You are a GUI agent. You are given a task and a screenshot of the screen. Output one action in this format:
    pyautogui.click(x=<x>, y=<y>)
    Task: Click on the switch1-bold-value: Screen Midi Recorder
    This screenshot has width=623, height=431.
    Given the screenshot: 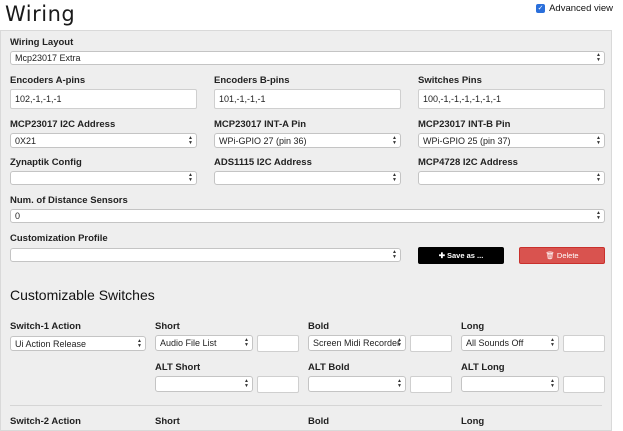 What is the action you would take?
    pyautogui.click(x=357, y=343)
    